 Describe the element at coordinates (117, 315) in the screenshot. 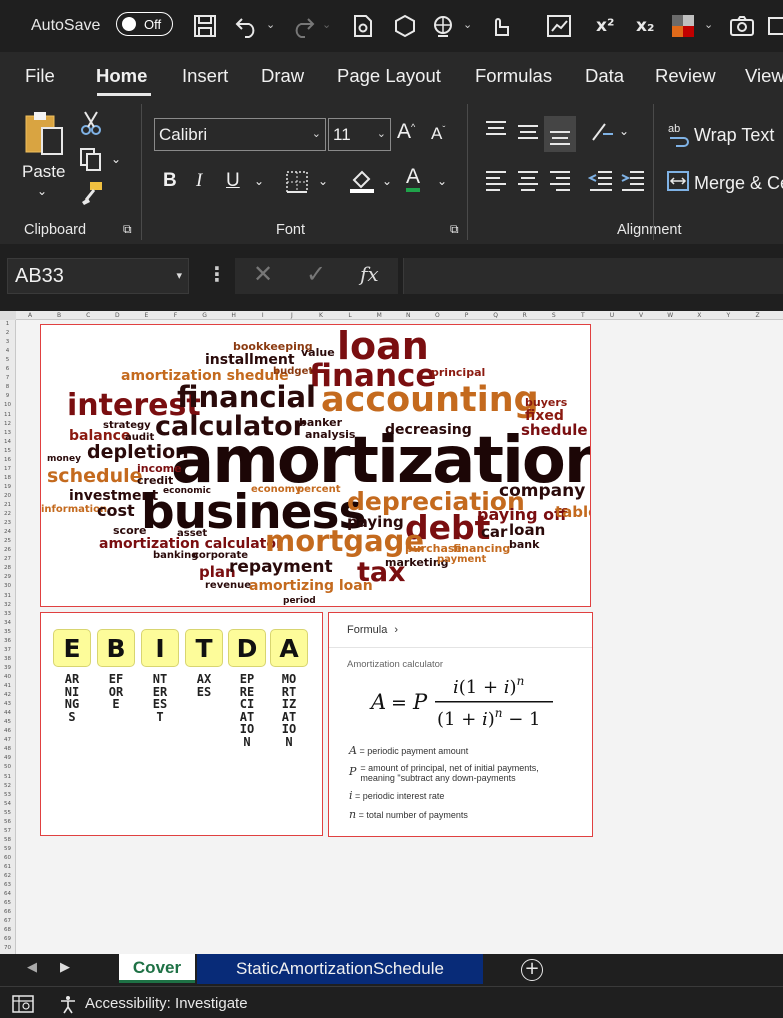

I see `column-header: D` at that location.